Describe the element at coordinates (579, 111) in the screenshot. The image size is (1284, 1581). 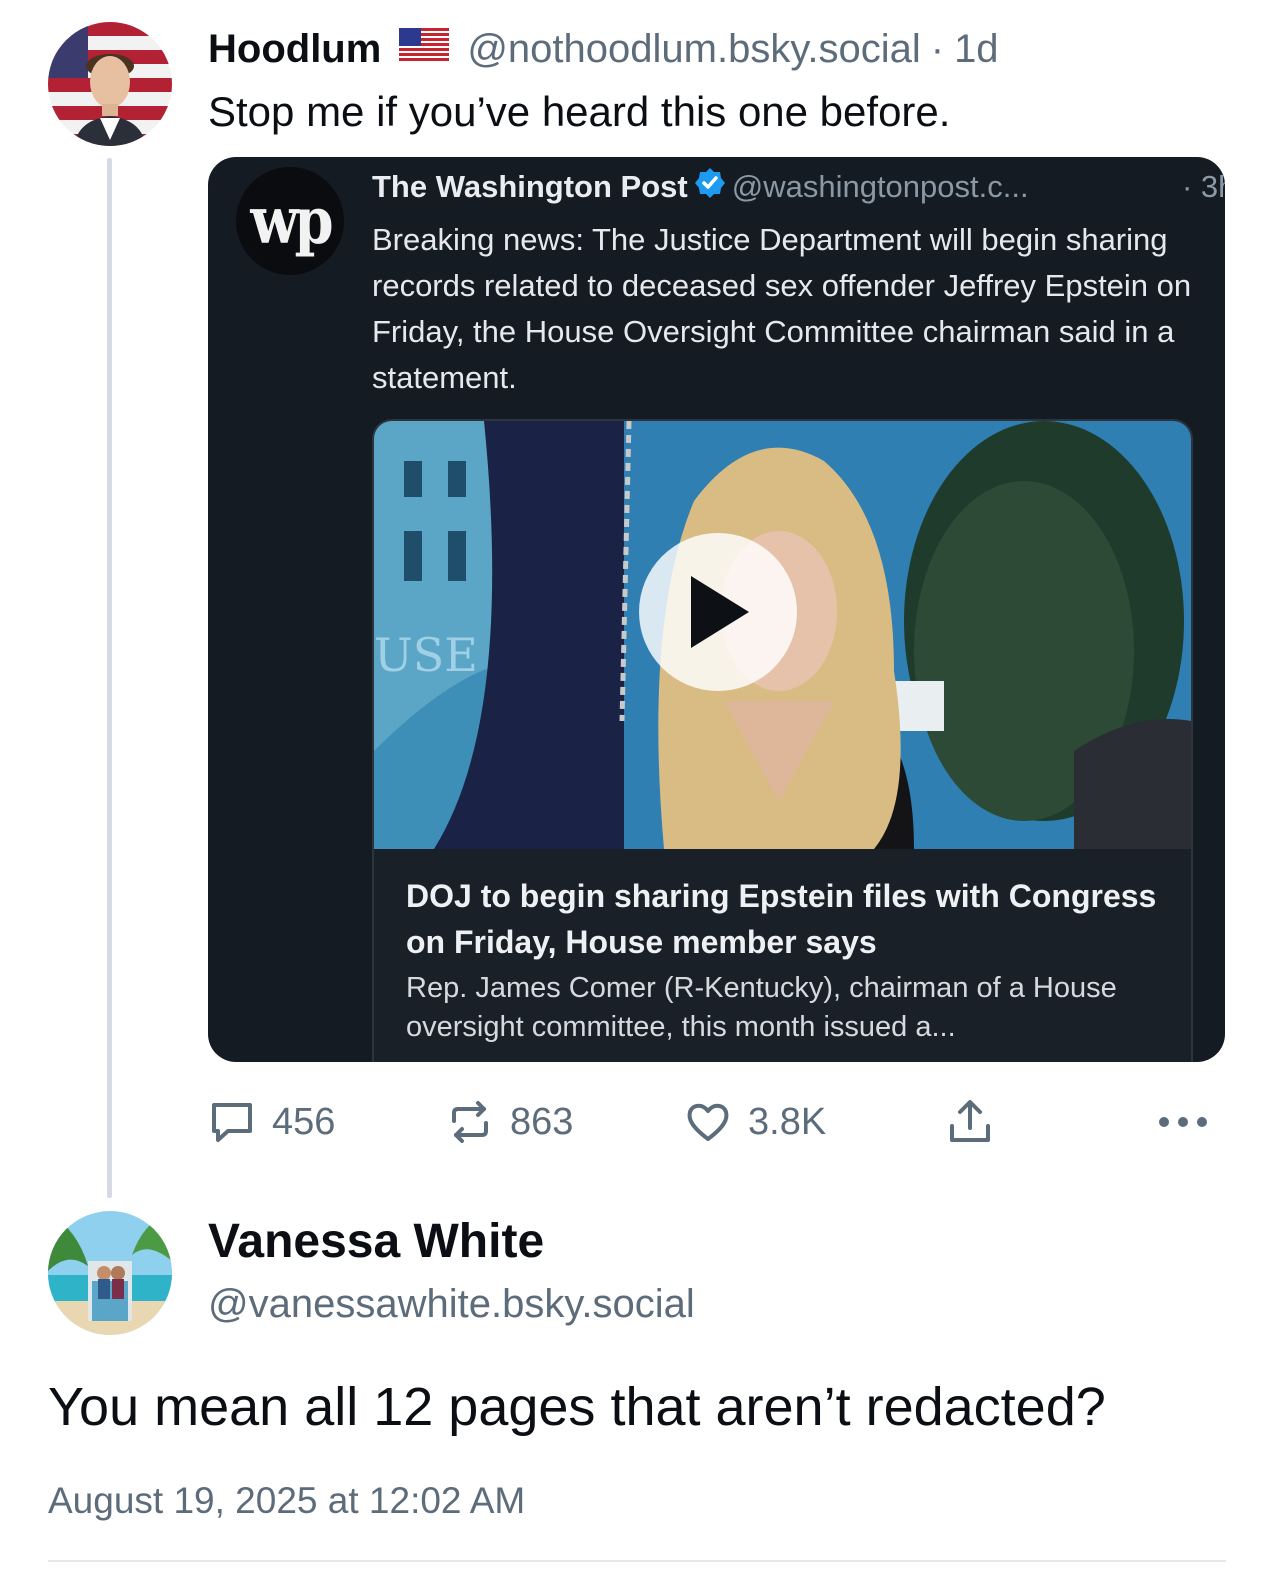
I see `post-text: Stop me if you’ve heard this one before.` at that location.